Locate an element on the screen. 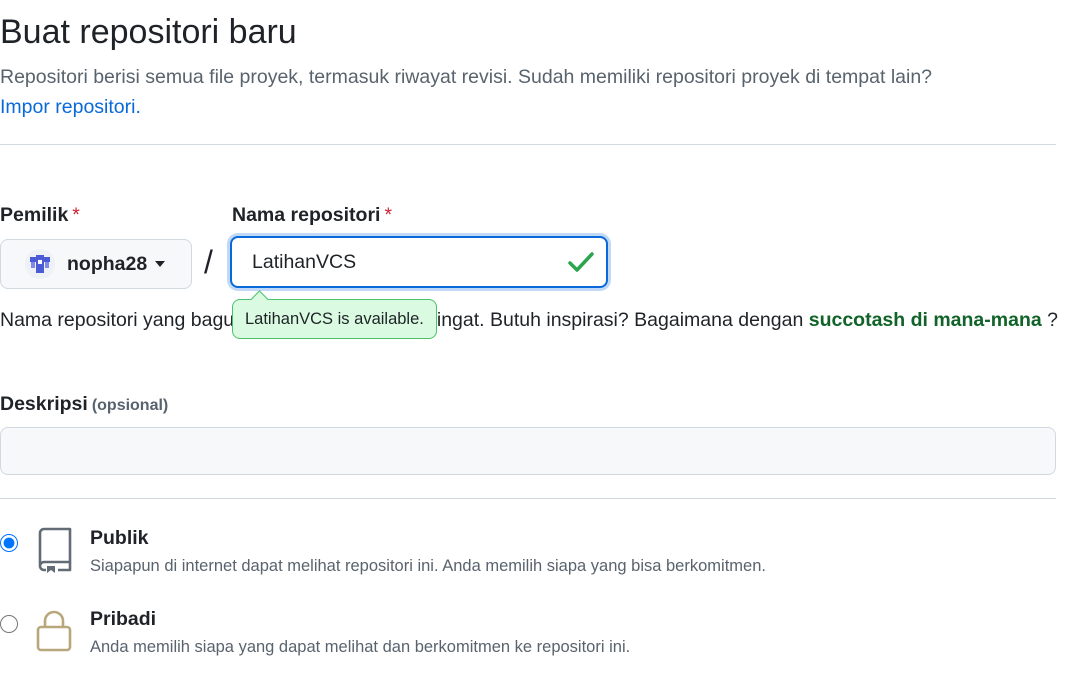  page-title: Buat repositori baru is located at coordinates (148, 32).